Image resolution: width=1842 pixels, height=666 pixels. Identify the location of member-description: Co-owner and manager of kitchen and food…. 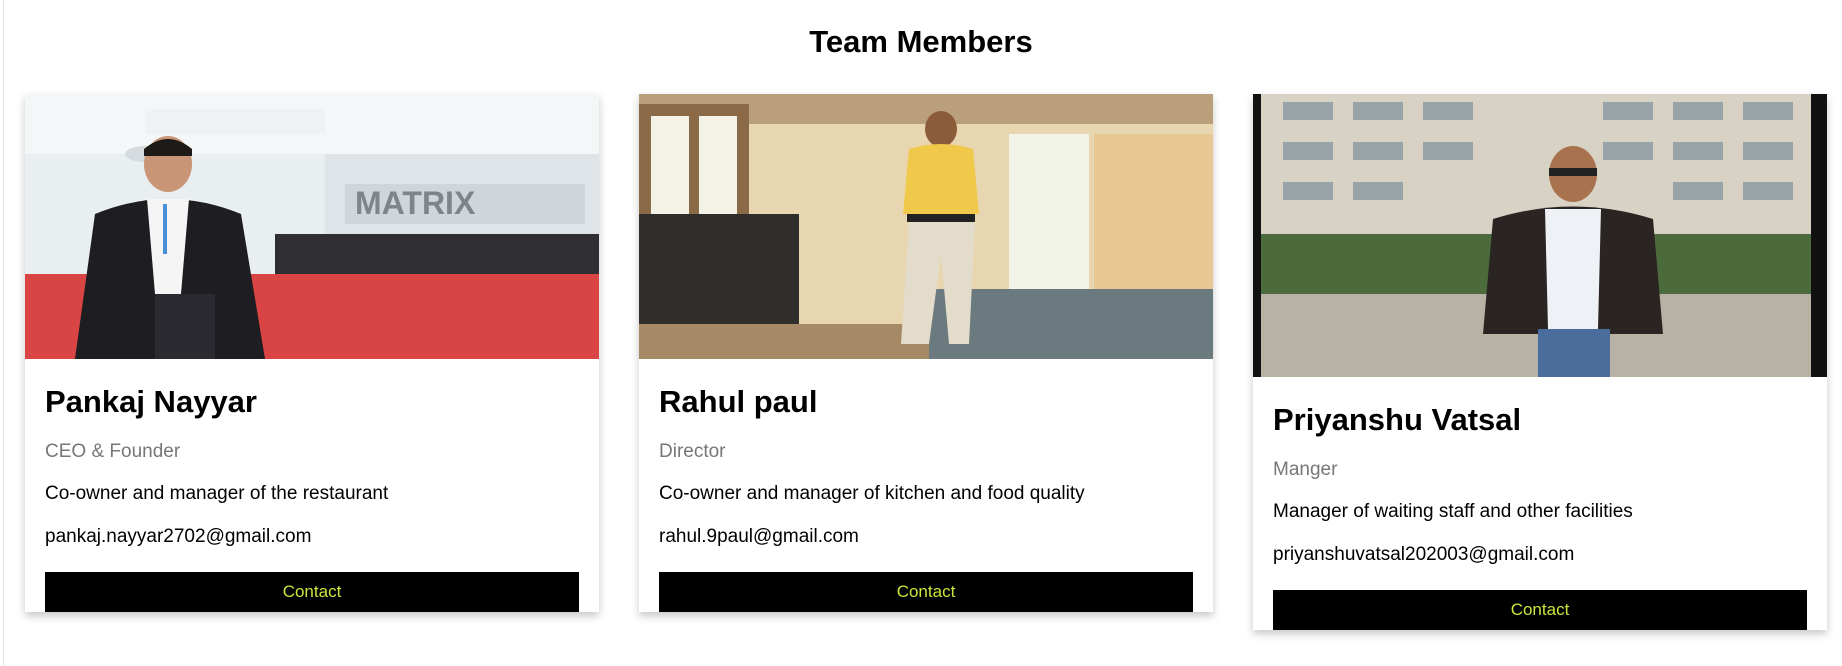
(872, 493).